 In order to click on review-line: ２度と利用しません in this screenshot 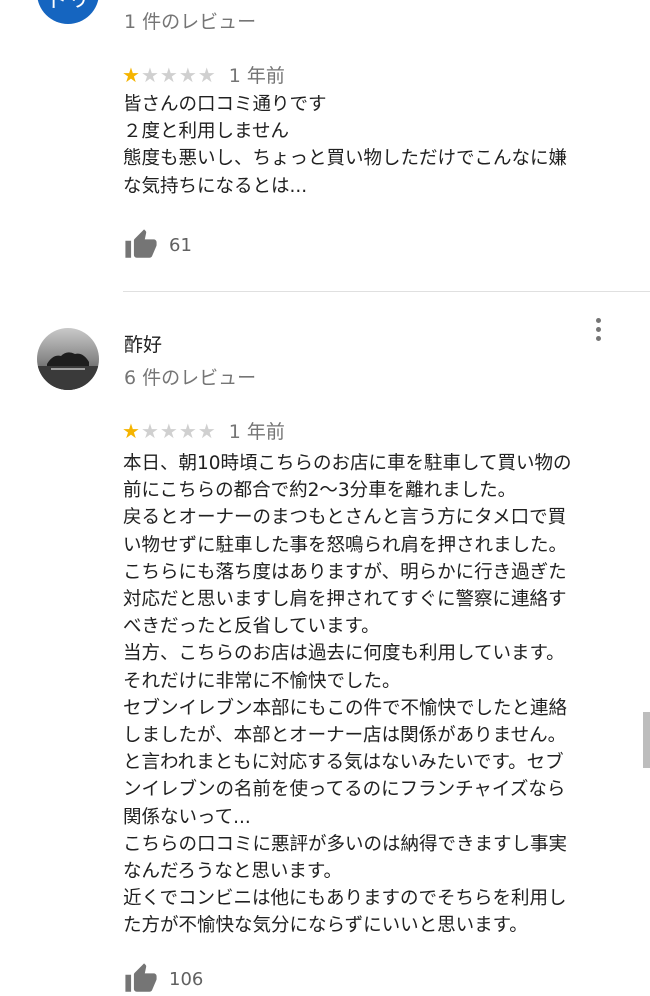, I will do `click(206, 132)`.